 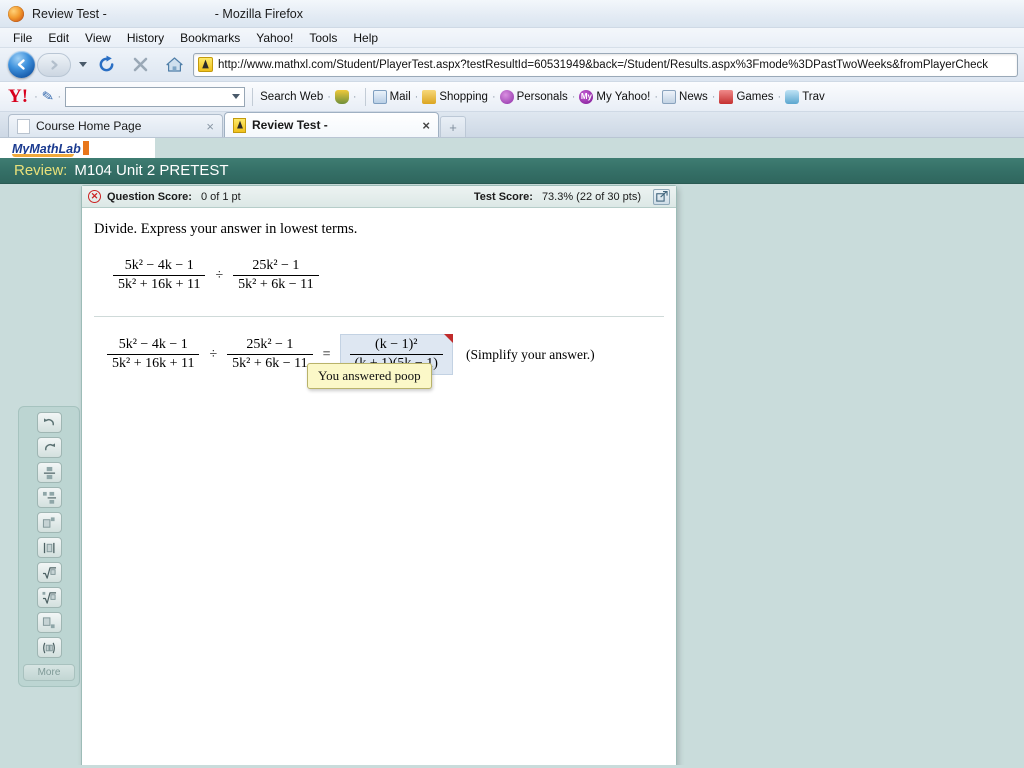 I want to click on window-title-left: Review Test -, so click(x=69, y=13).